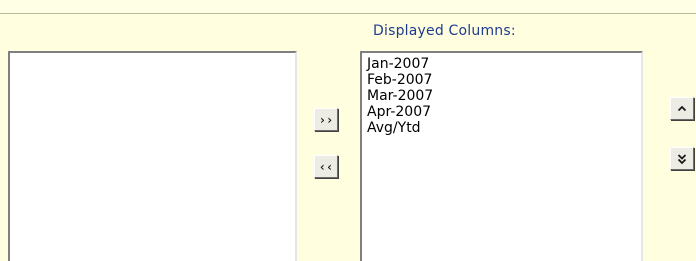  I want to click on list-item: Feb-2007, so click(504, 80).